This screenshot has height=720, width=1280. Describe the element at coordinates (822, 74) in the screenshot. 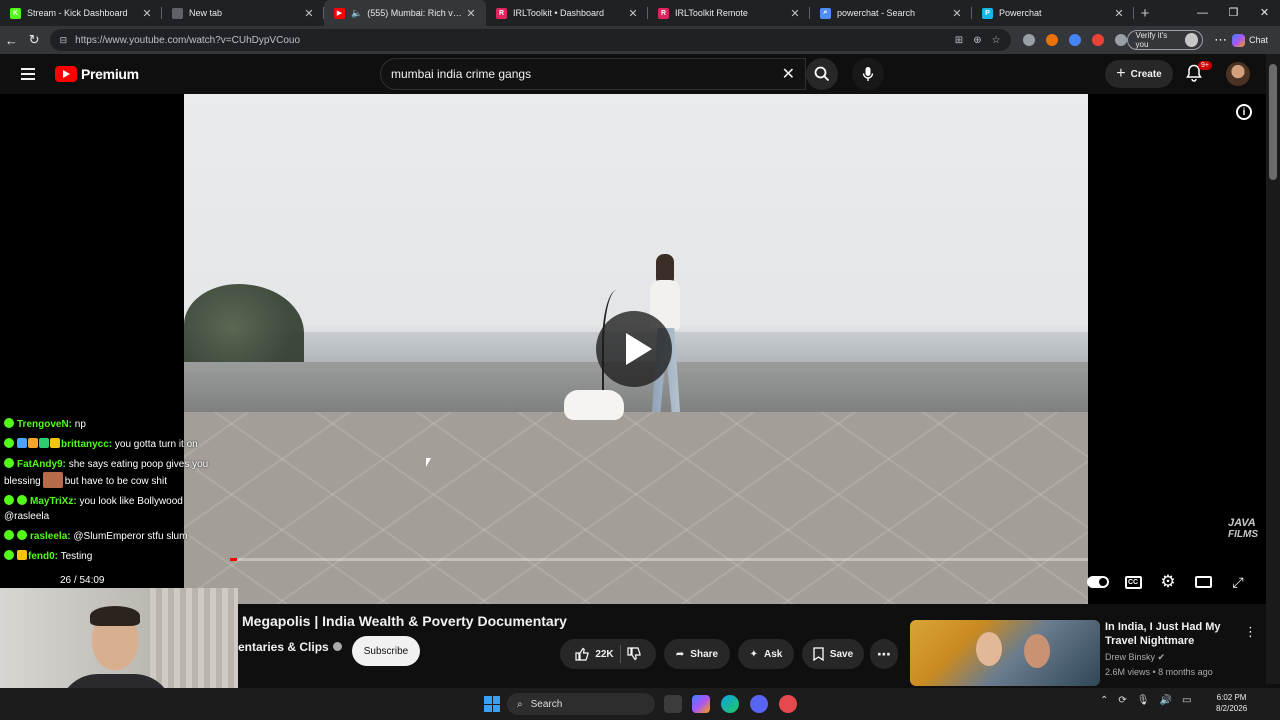

I see `search-button` at that location.